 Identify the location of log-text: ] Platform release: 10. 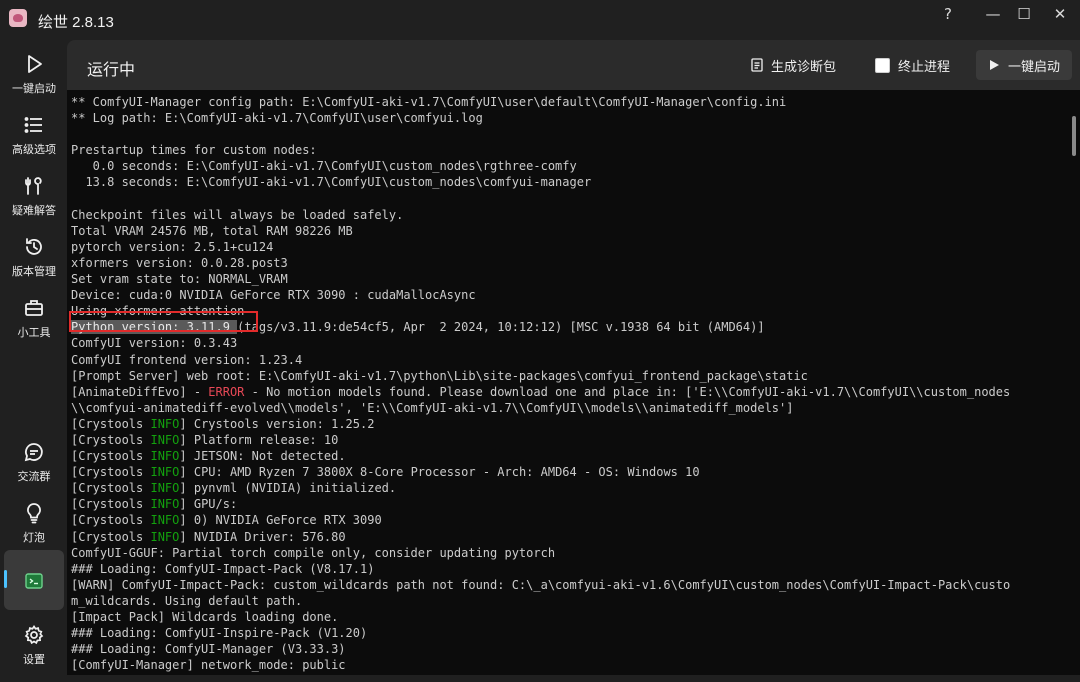
(259, 439).